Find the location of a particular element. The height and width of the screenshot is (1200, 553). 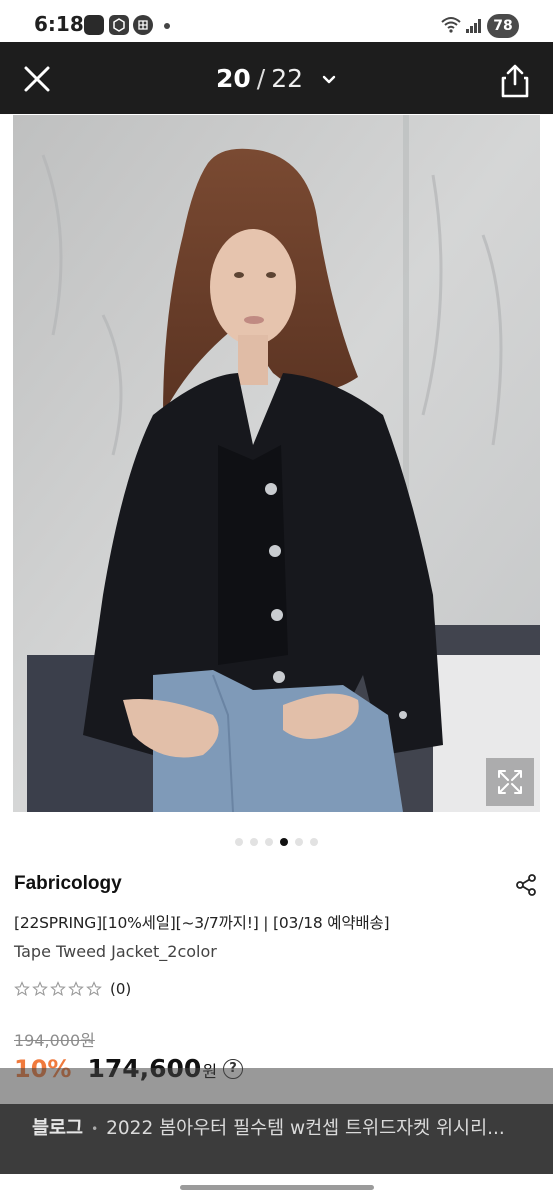

share-product-button is located at coordinates (526, 885).